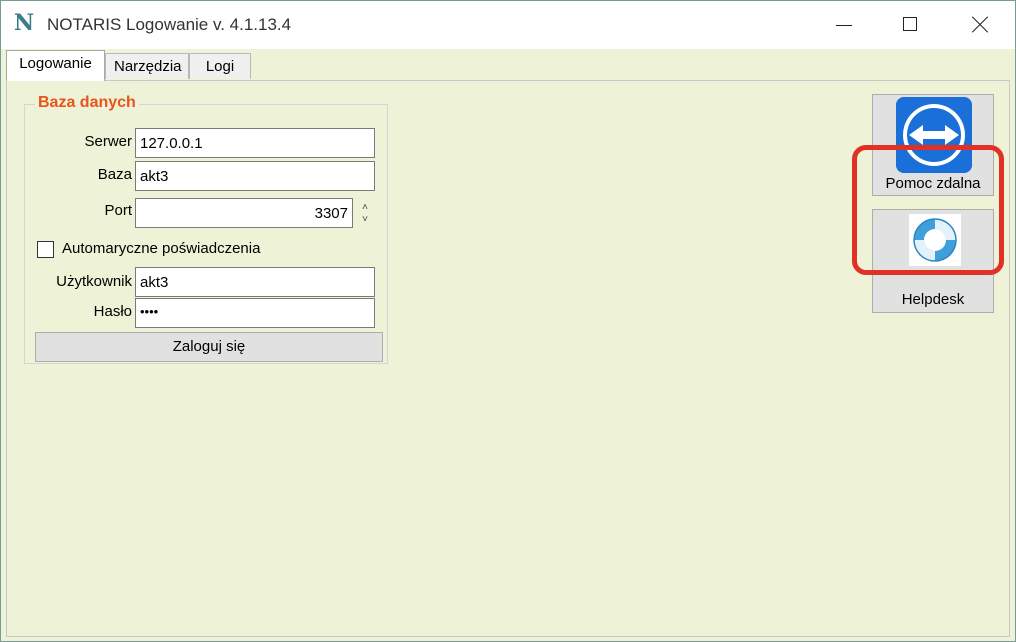 This screenshot has width=1016, height=642. What do you see at coordinates (114, 174) in the screenshot?
I see `database-label: Baza` at bounding box center [114, 174].